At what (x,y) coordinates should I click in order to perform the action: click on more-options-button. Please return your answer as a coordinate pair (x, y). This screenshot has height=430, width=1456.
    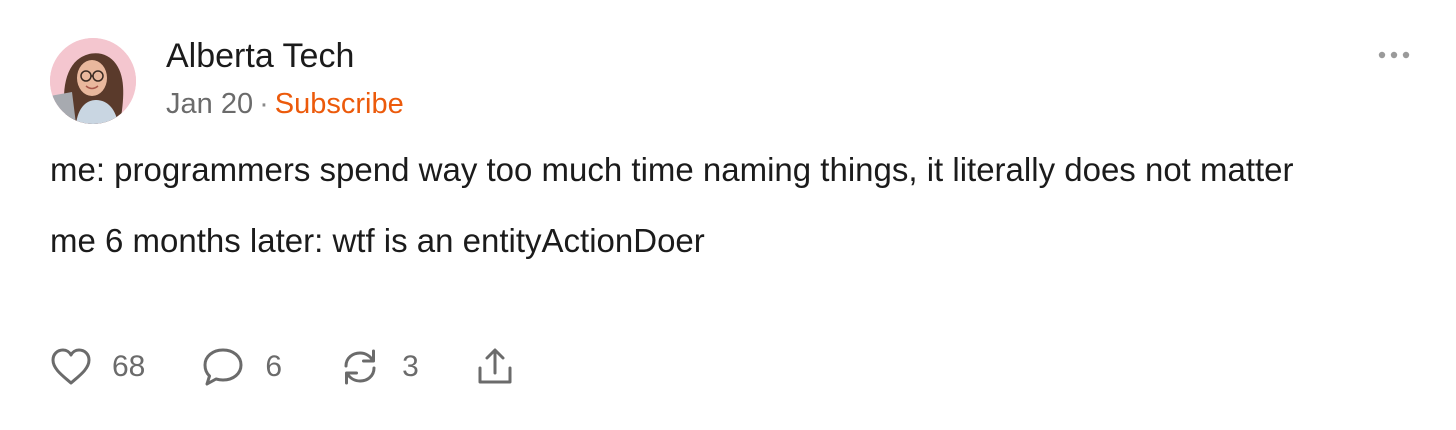
    Looking at the image, I should click on (1394, 55).